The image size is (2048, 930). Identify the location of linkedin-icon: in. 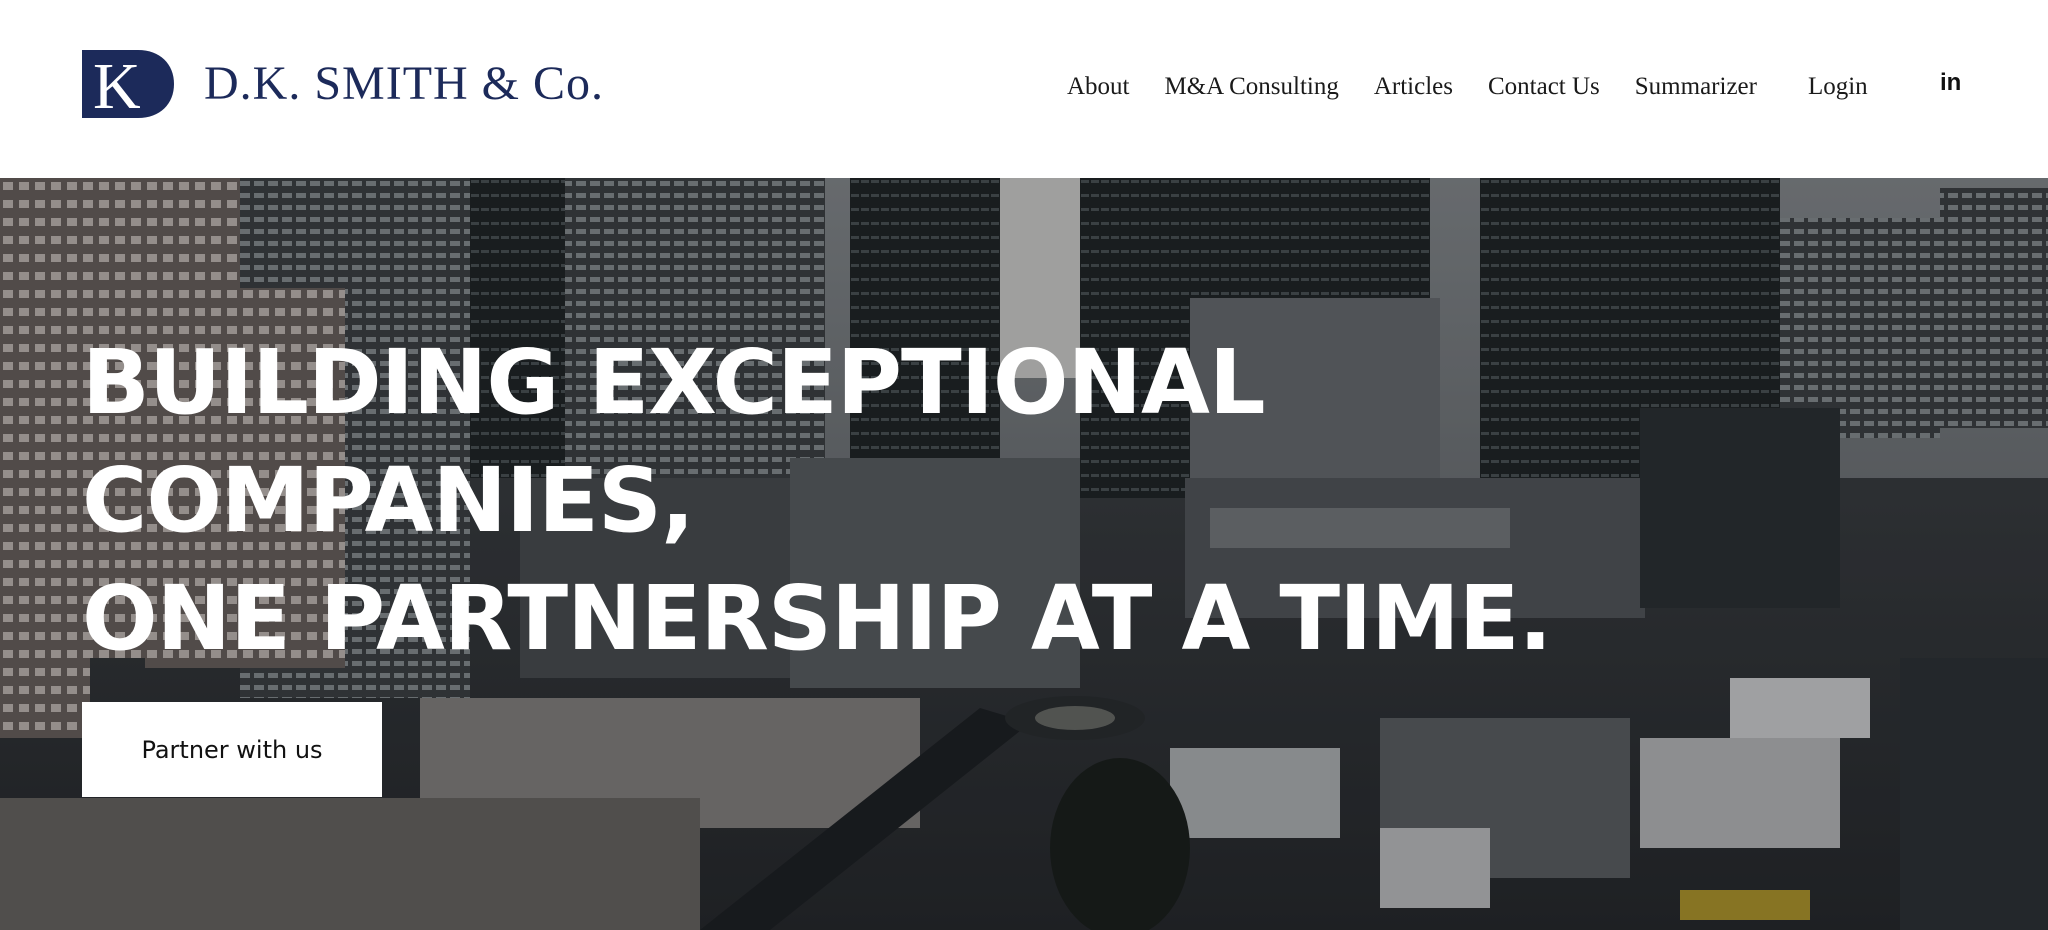
(1950, 83).